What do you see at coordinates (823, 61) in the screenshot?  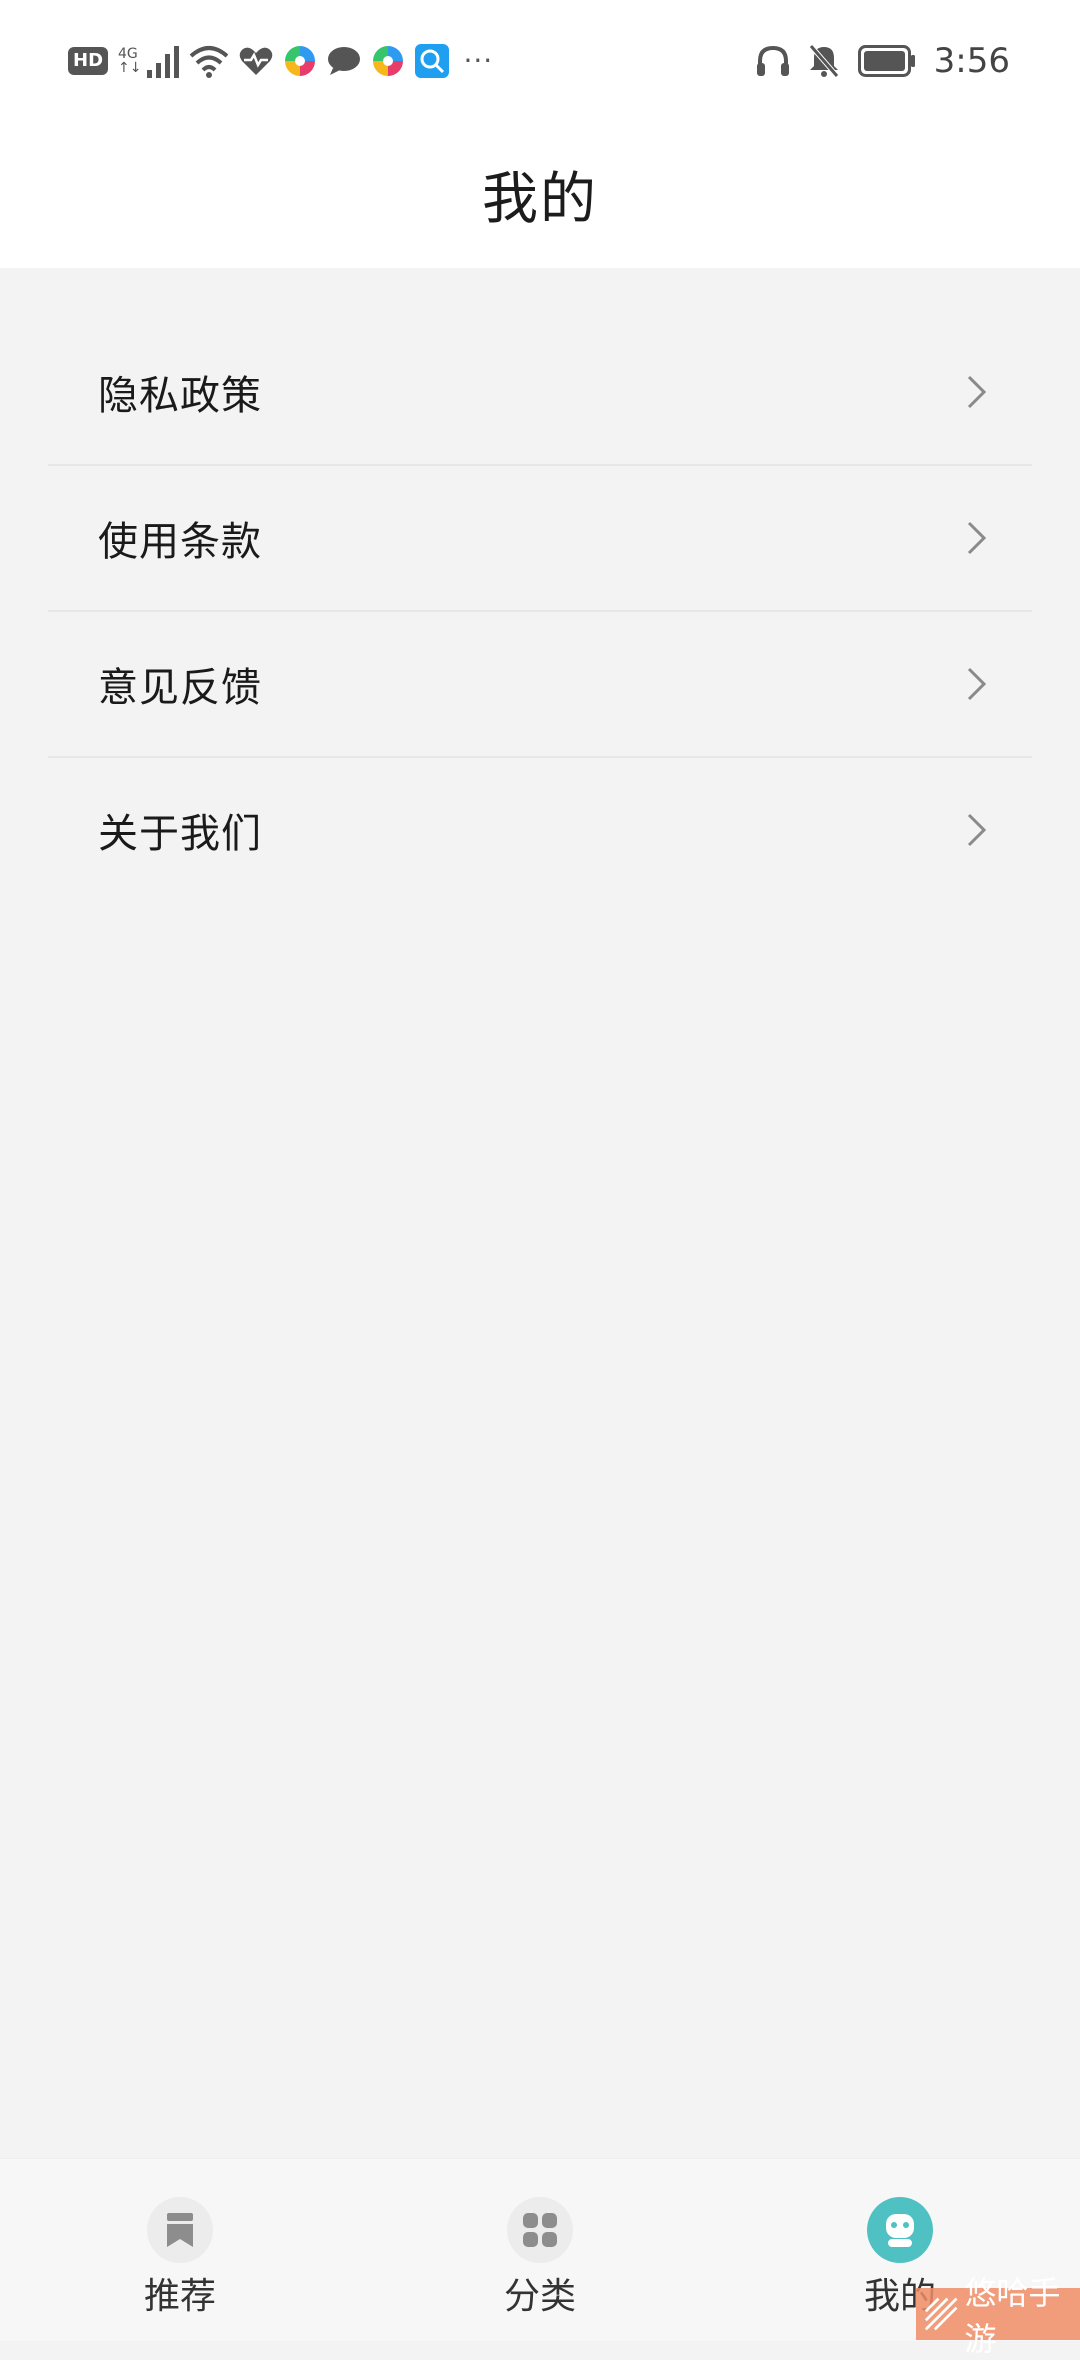 I see `mute-bell-icon` at bounding box center [823, 61].